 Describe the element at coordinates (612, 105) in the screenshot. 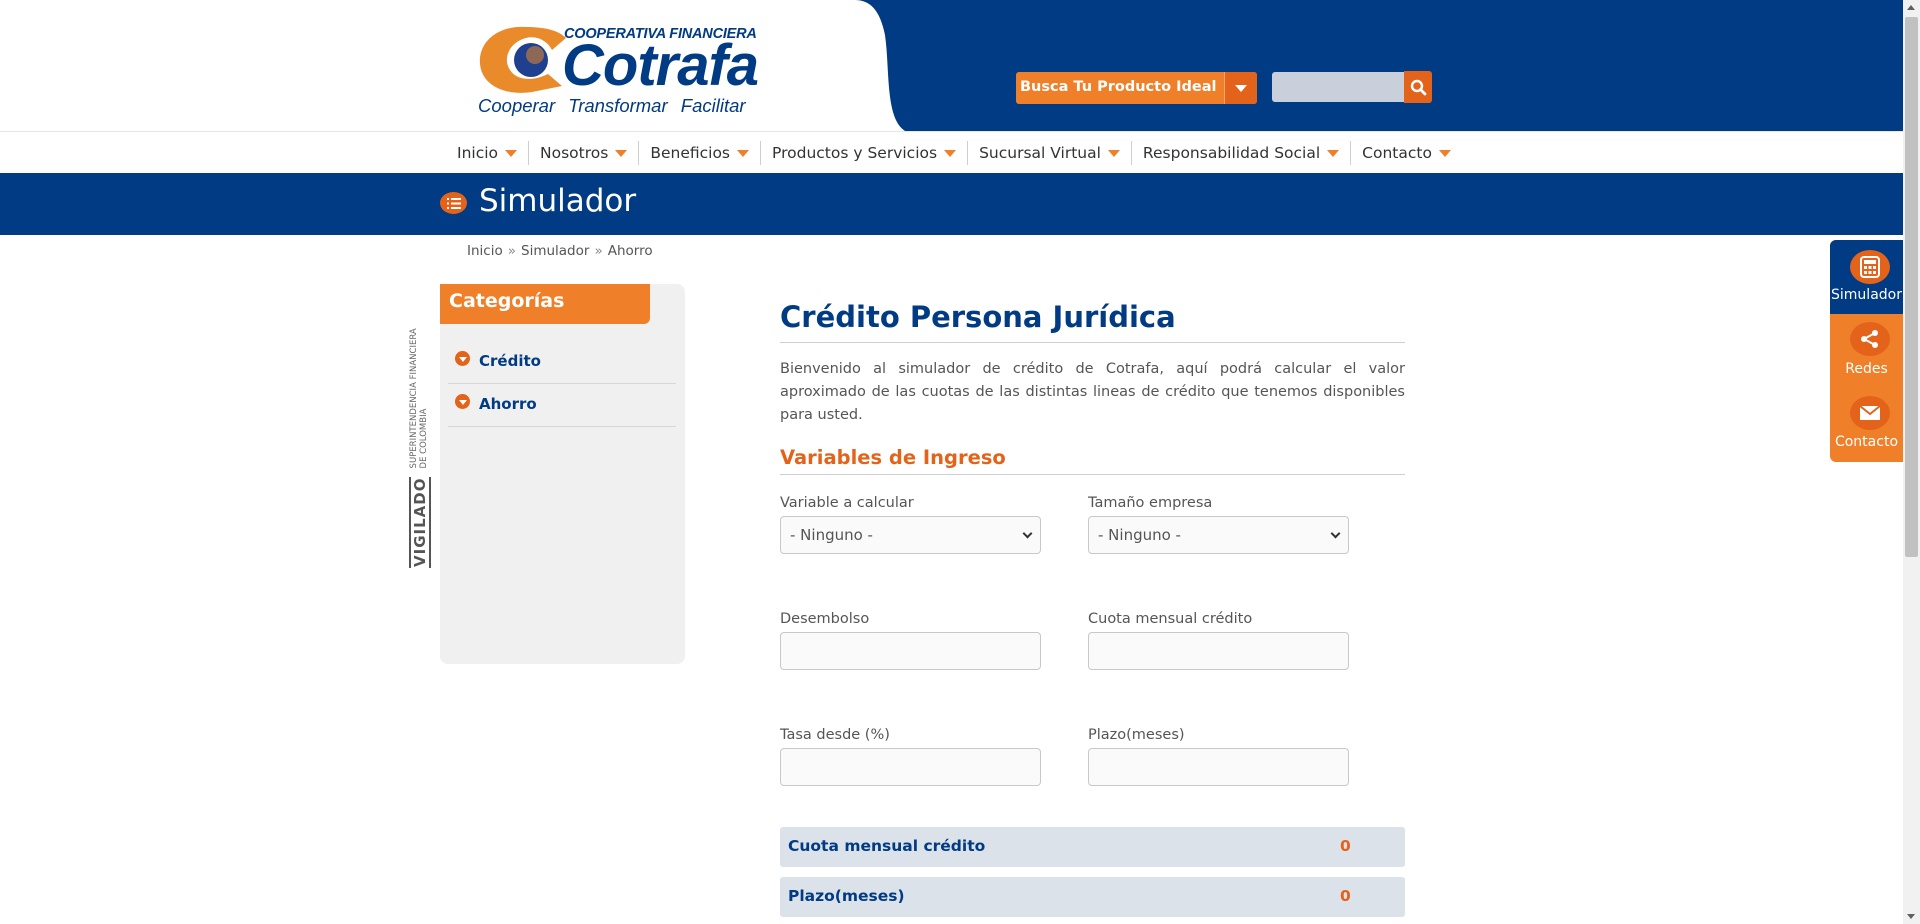

I see `logo-tagline: Cooperar Transformar Facilitar` at that location.